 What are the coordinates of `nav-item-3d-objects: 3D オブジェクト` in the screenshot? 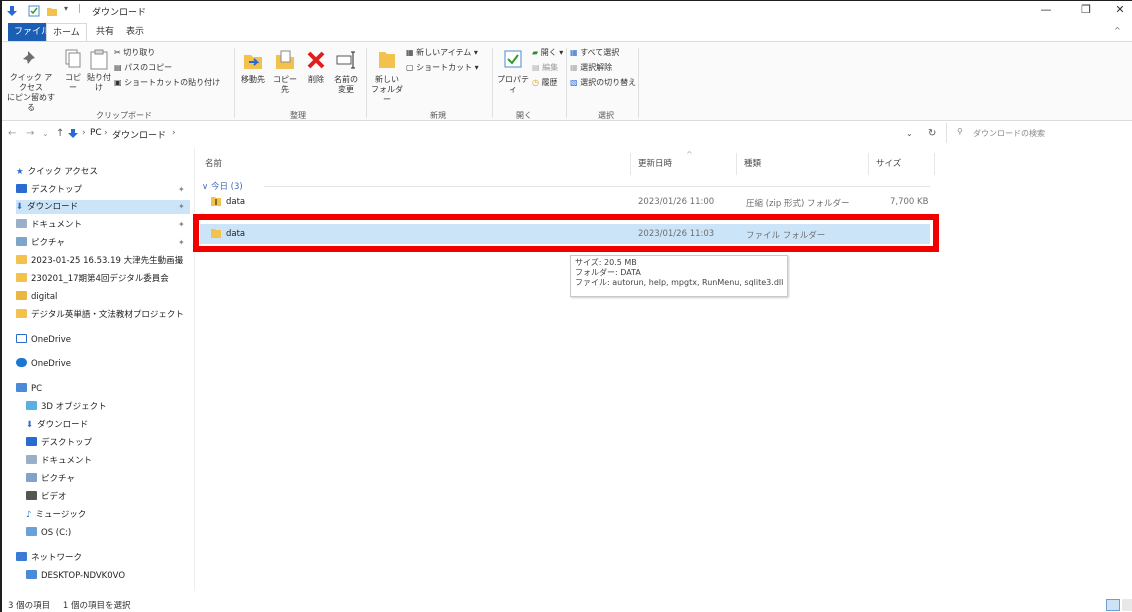 It's located at (66, 407).